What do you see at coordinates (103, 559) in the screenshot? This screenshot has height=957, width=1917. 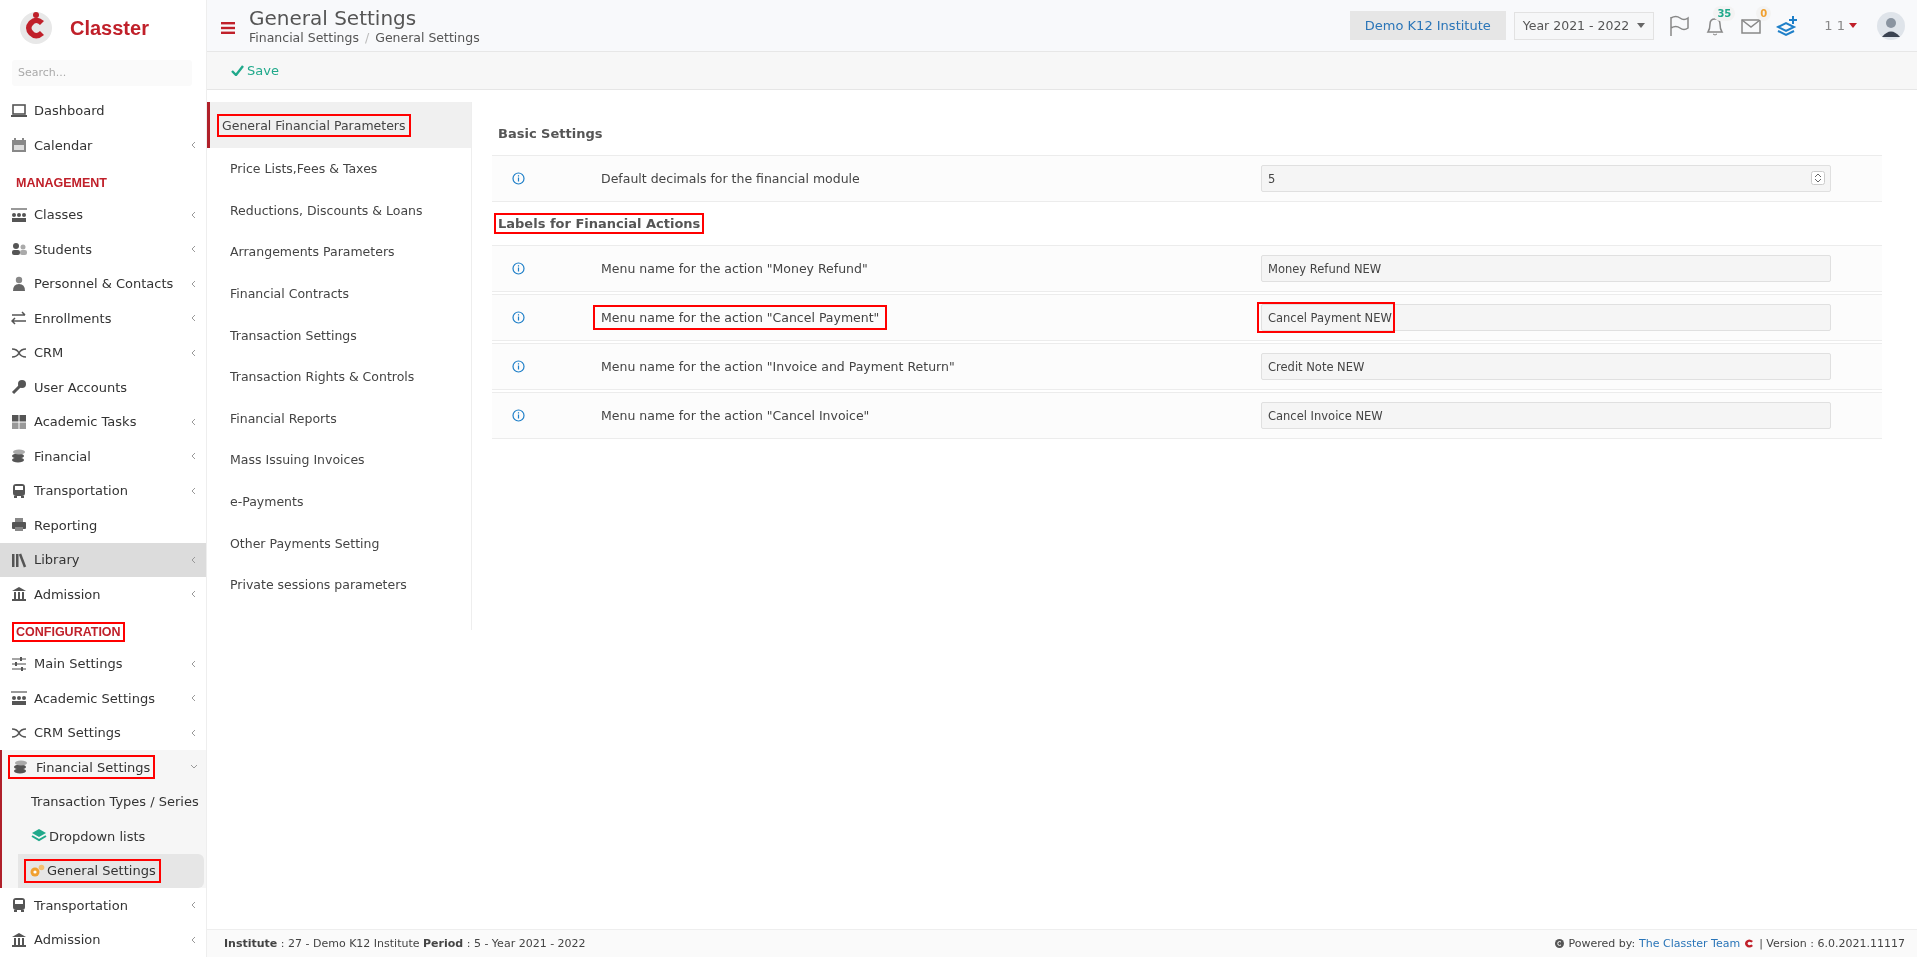 I see `sidebar-item: Library` at bounding box center [103, 559].